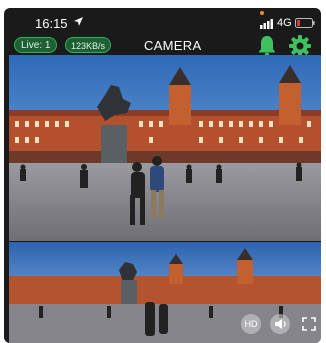  I want to click on battery-low-icon, so click(305, 23).